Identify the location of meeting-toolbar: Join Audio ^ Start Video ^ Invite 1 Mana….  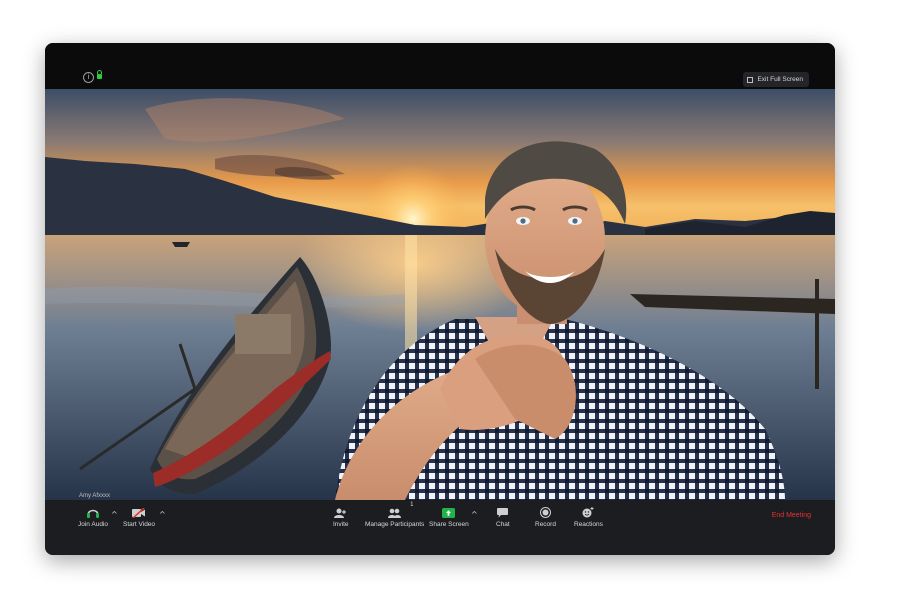
(440, 527).